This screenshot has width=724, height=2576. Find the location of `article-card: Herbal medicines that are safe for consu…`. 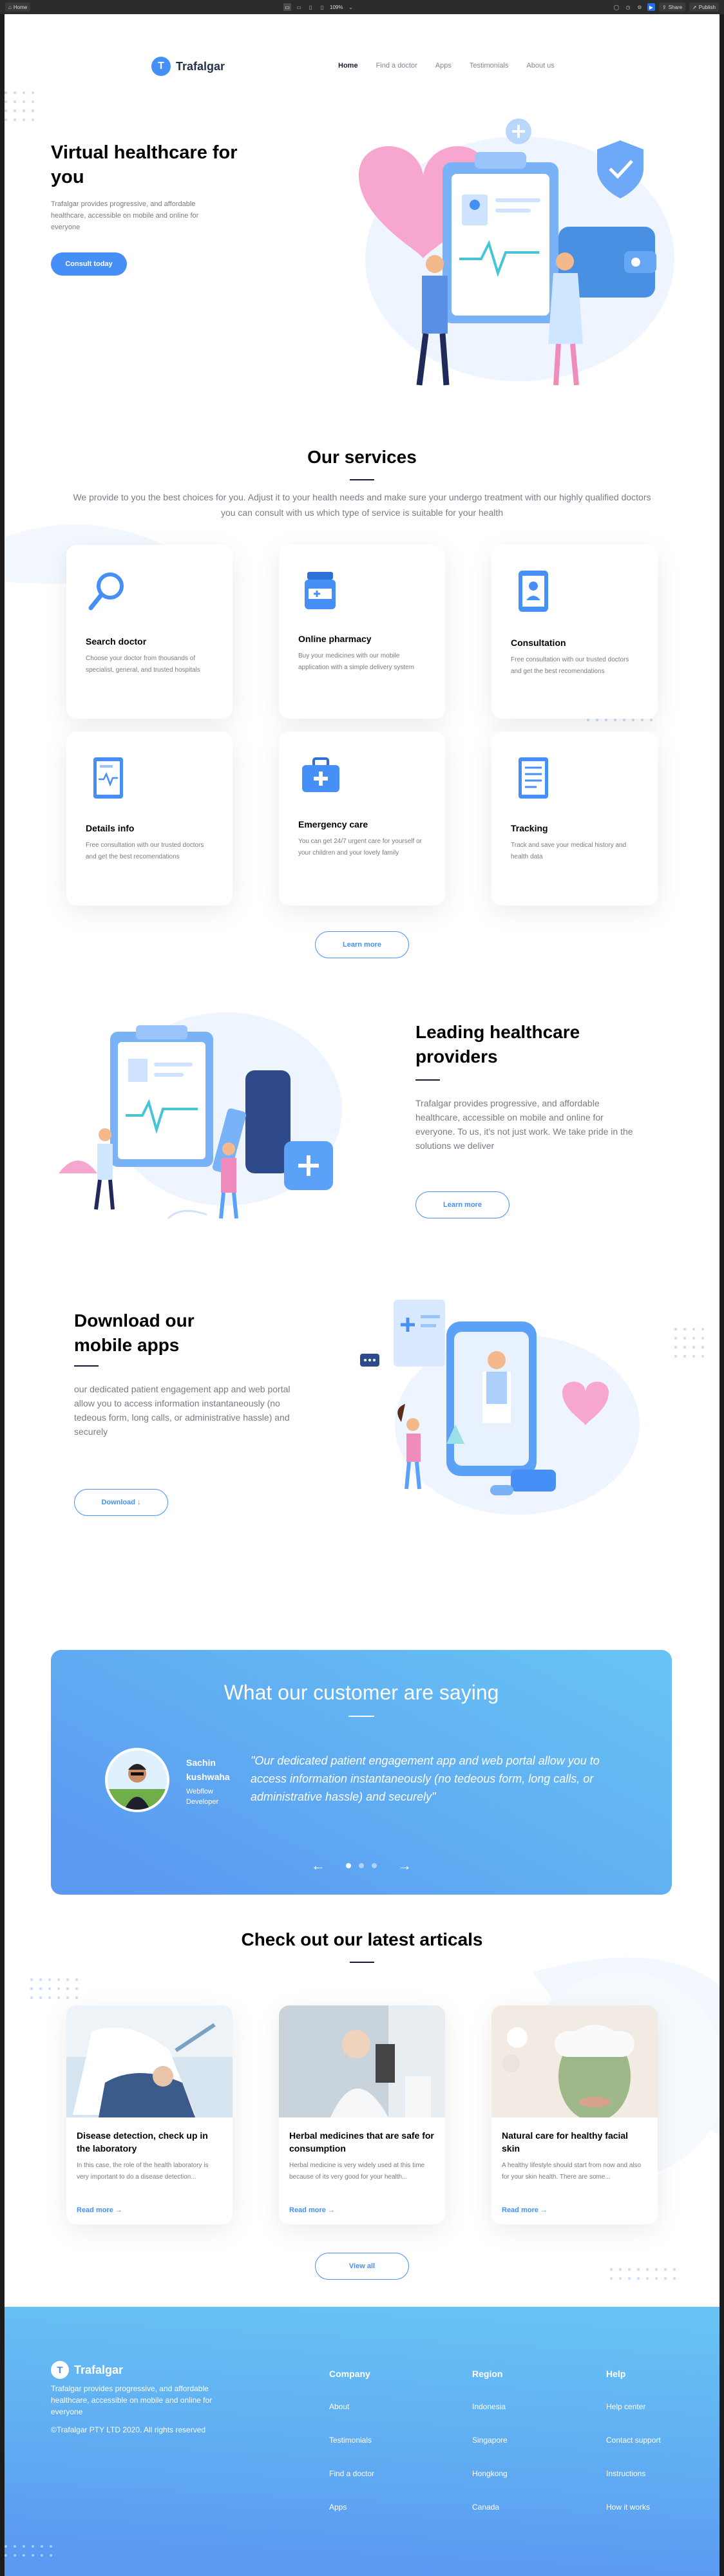

article-card: Herbal medicines that are safe for consu… is located at coordinates (362, 2114).